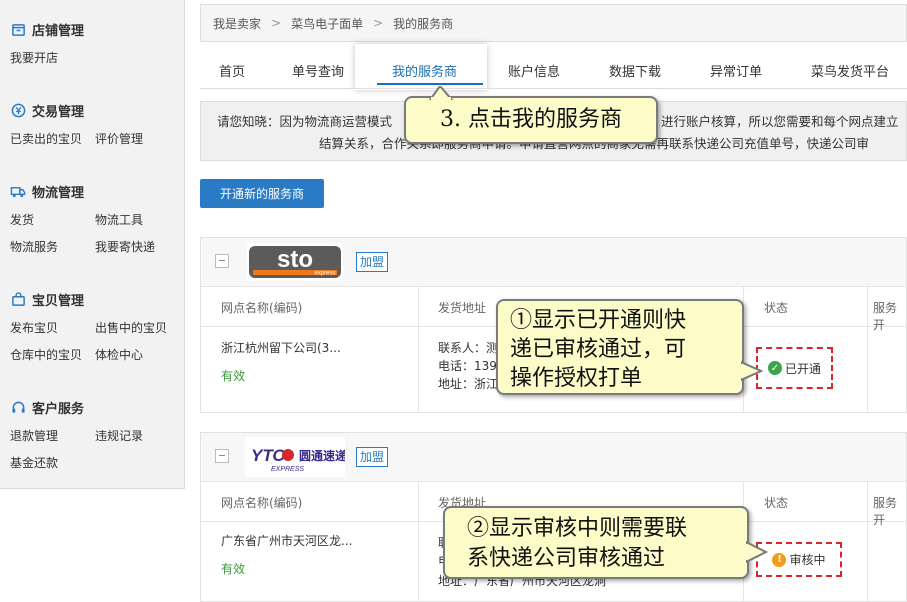 Image resolution: width=907 pixels, height=602 pixels. What do you see at coordinates (52, 436) in the screenshot?
I see `sidebar-link-refund: 退款管理` at bounding box center [52, 436].